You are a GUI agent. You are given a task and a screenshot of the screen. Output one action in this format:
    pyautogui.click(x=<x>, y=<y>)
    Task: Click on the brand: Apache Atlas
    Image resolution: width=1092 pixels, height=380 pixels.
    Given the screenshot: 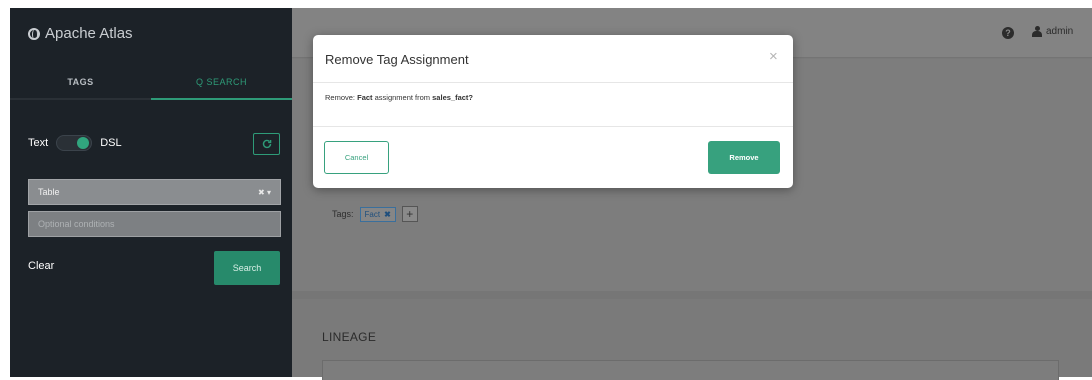 What is the action you would take?
    pyautogui.click(x=80, y=33)
    